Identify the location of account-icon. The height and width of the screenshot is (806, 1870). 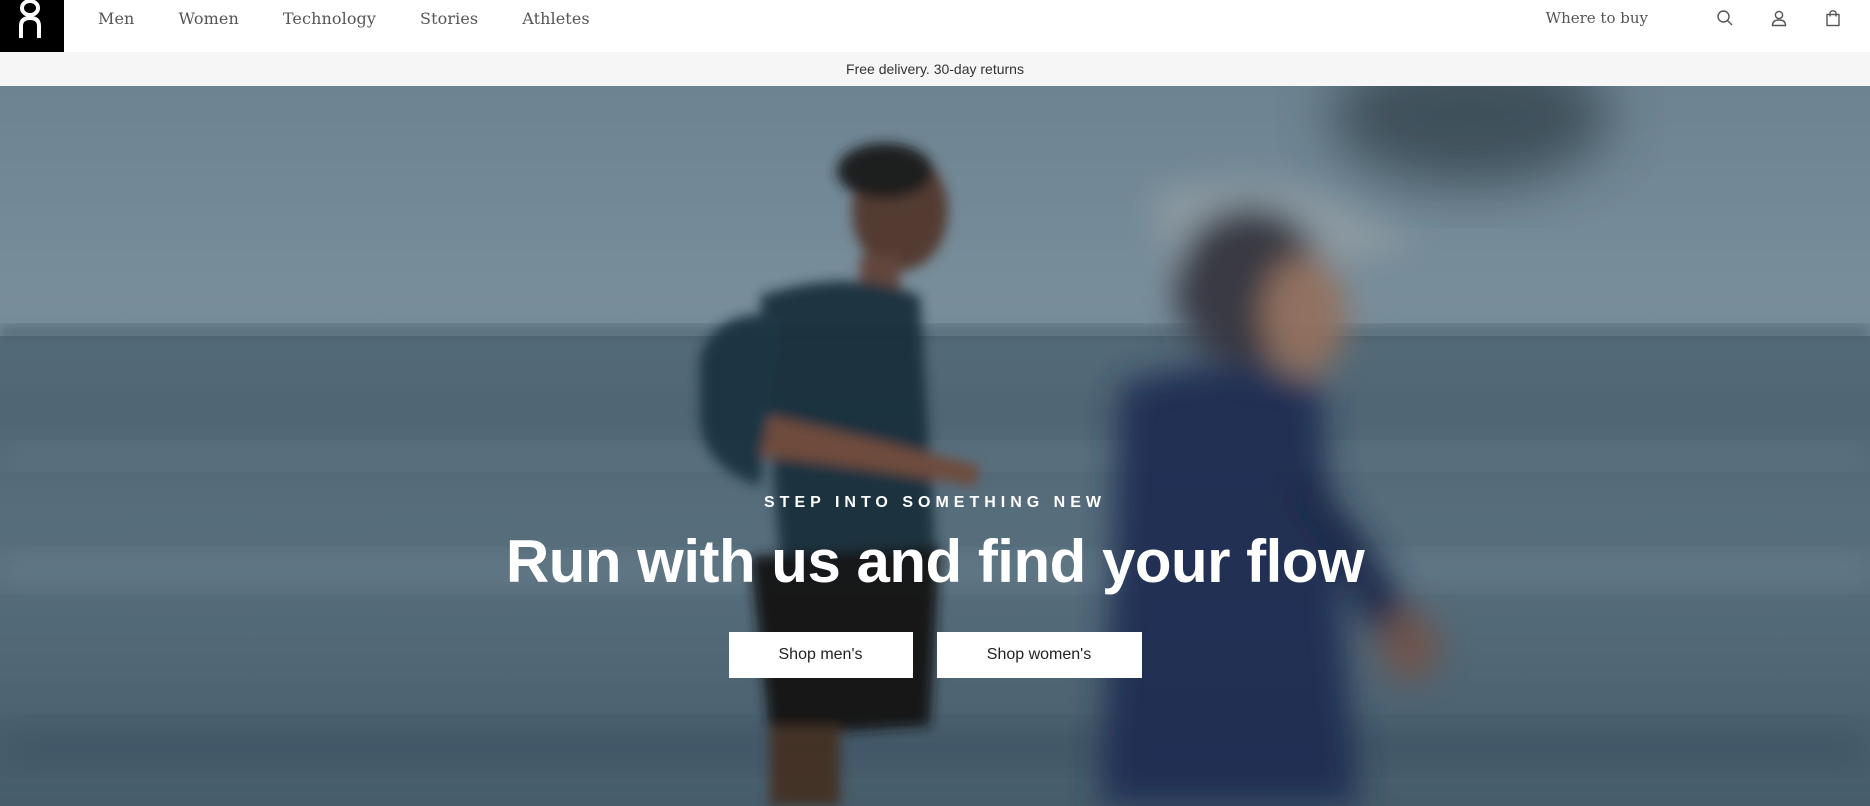
(1779, 18).